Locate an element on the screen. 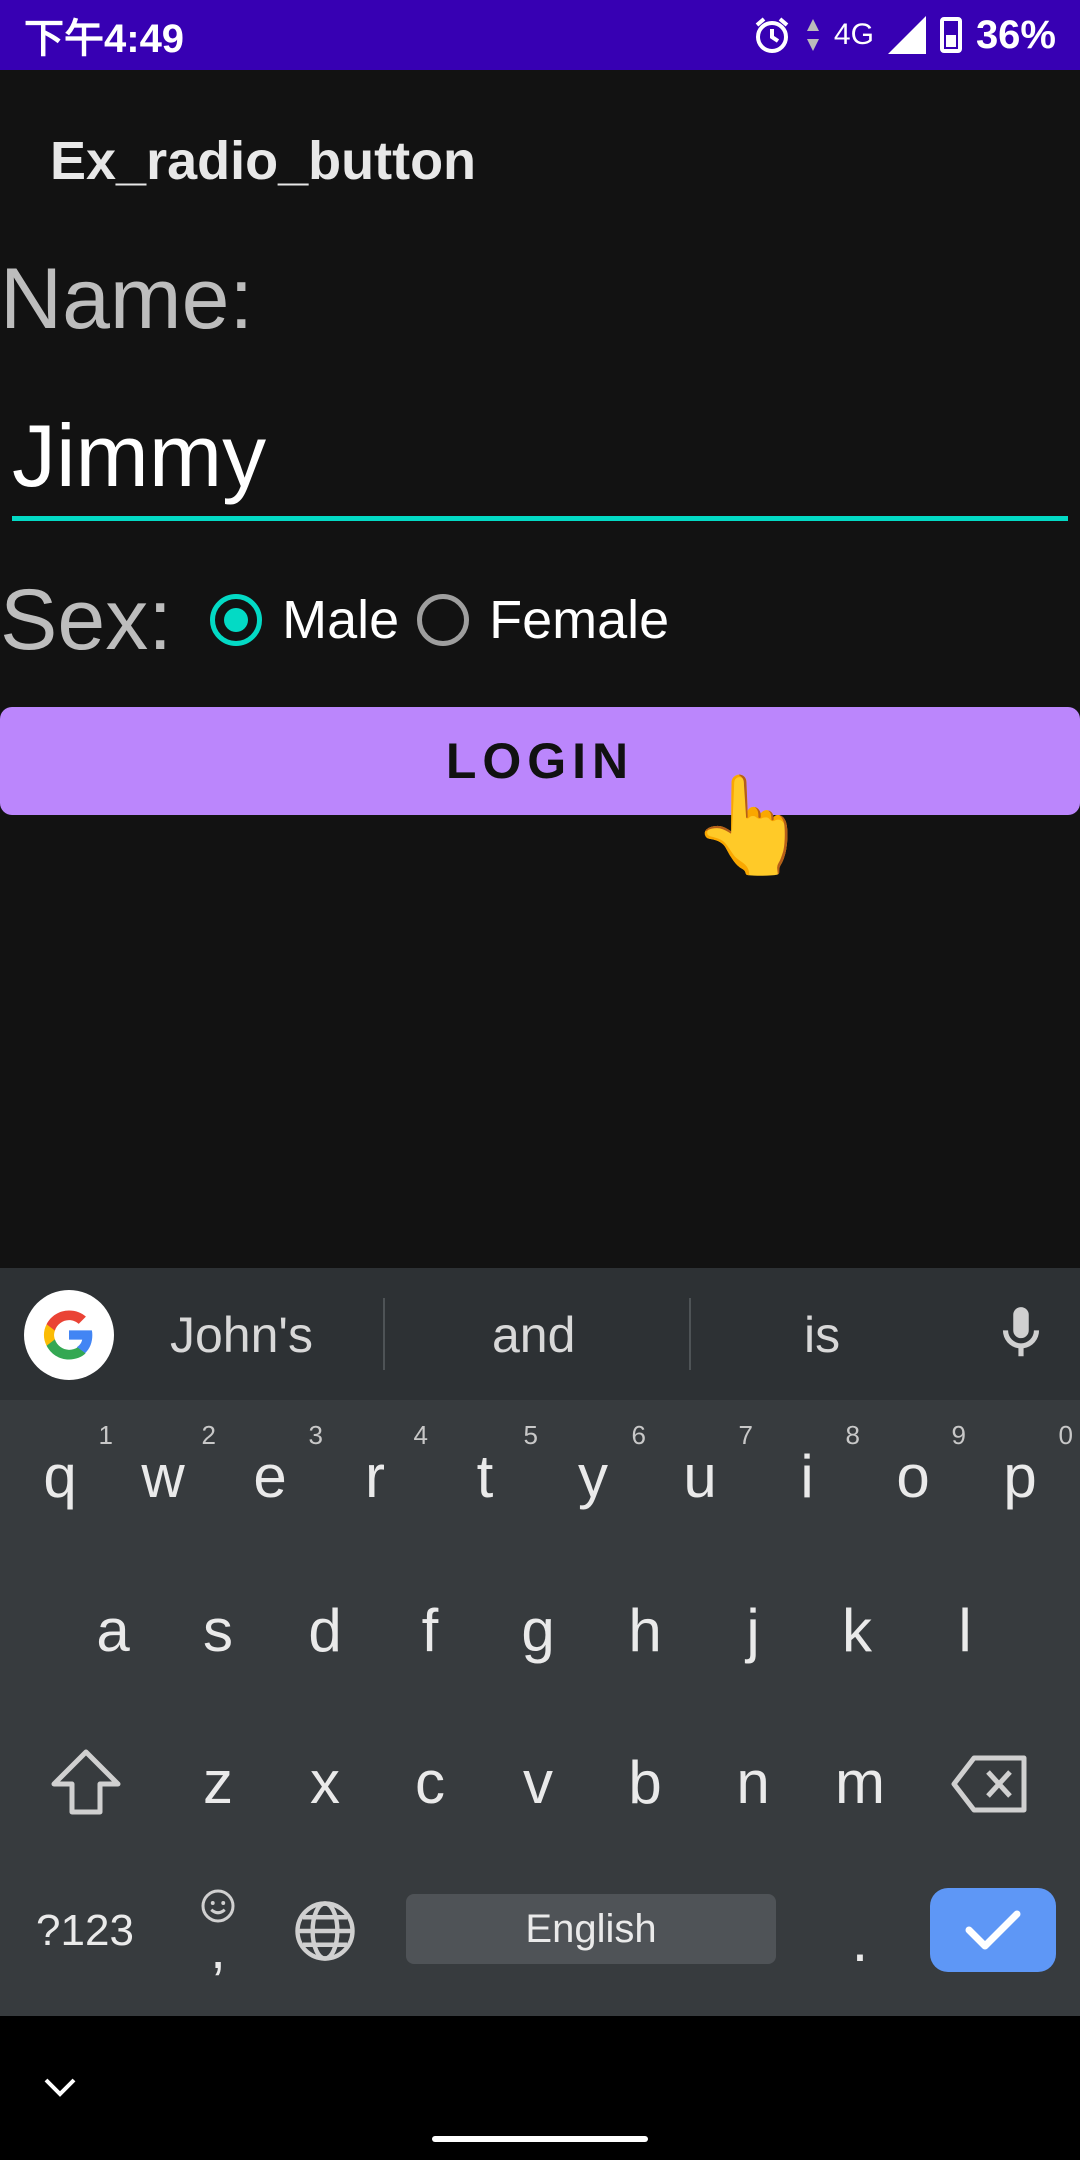 The image size is (1080, 2160). space-key: English is located at coordinates (591, 1929).